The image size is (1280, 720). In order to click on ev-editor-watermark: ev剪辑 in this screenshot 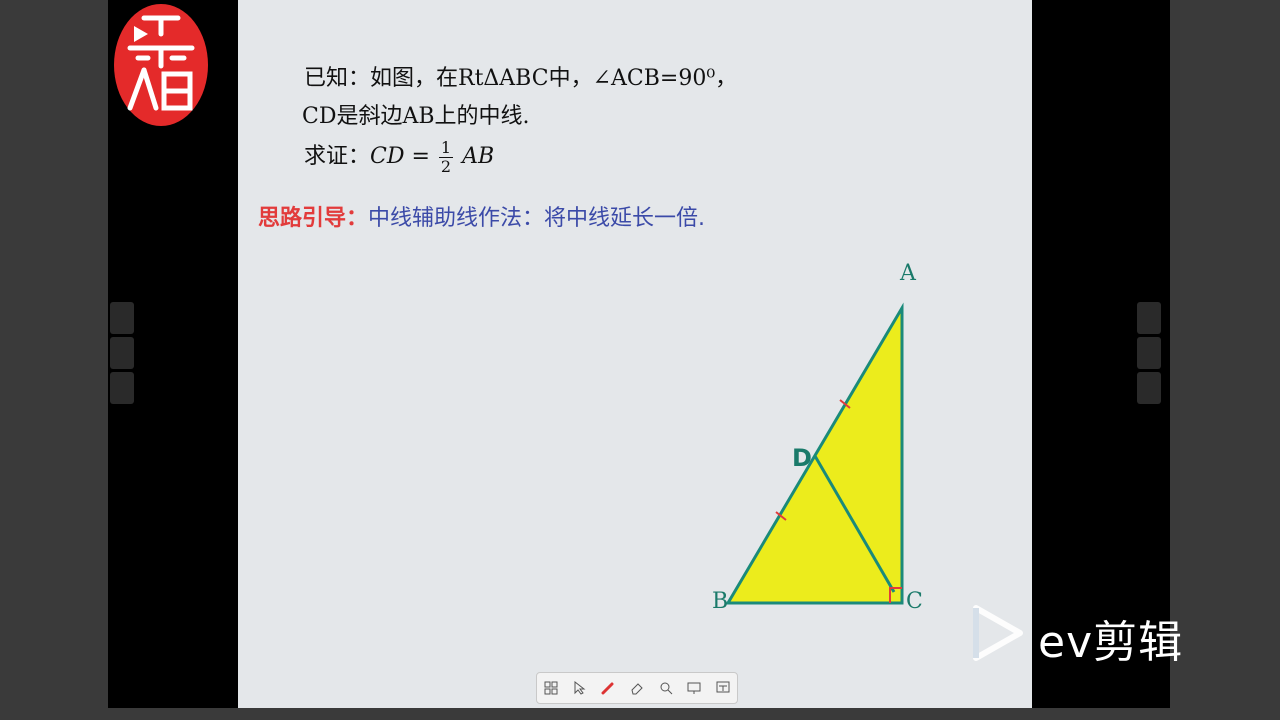, I will do `click(1093, 635)`.